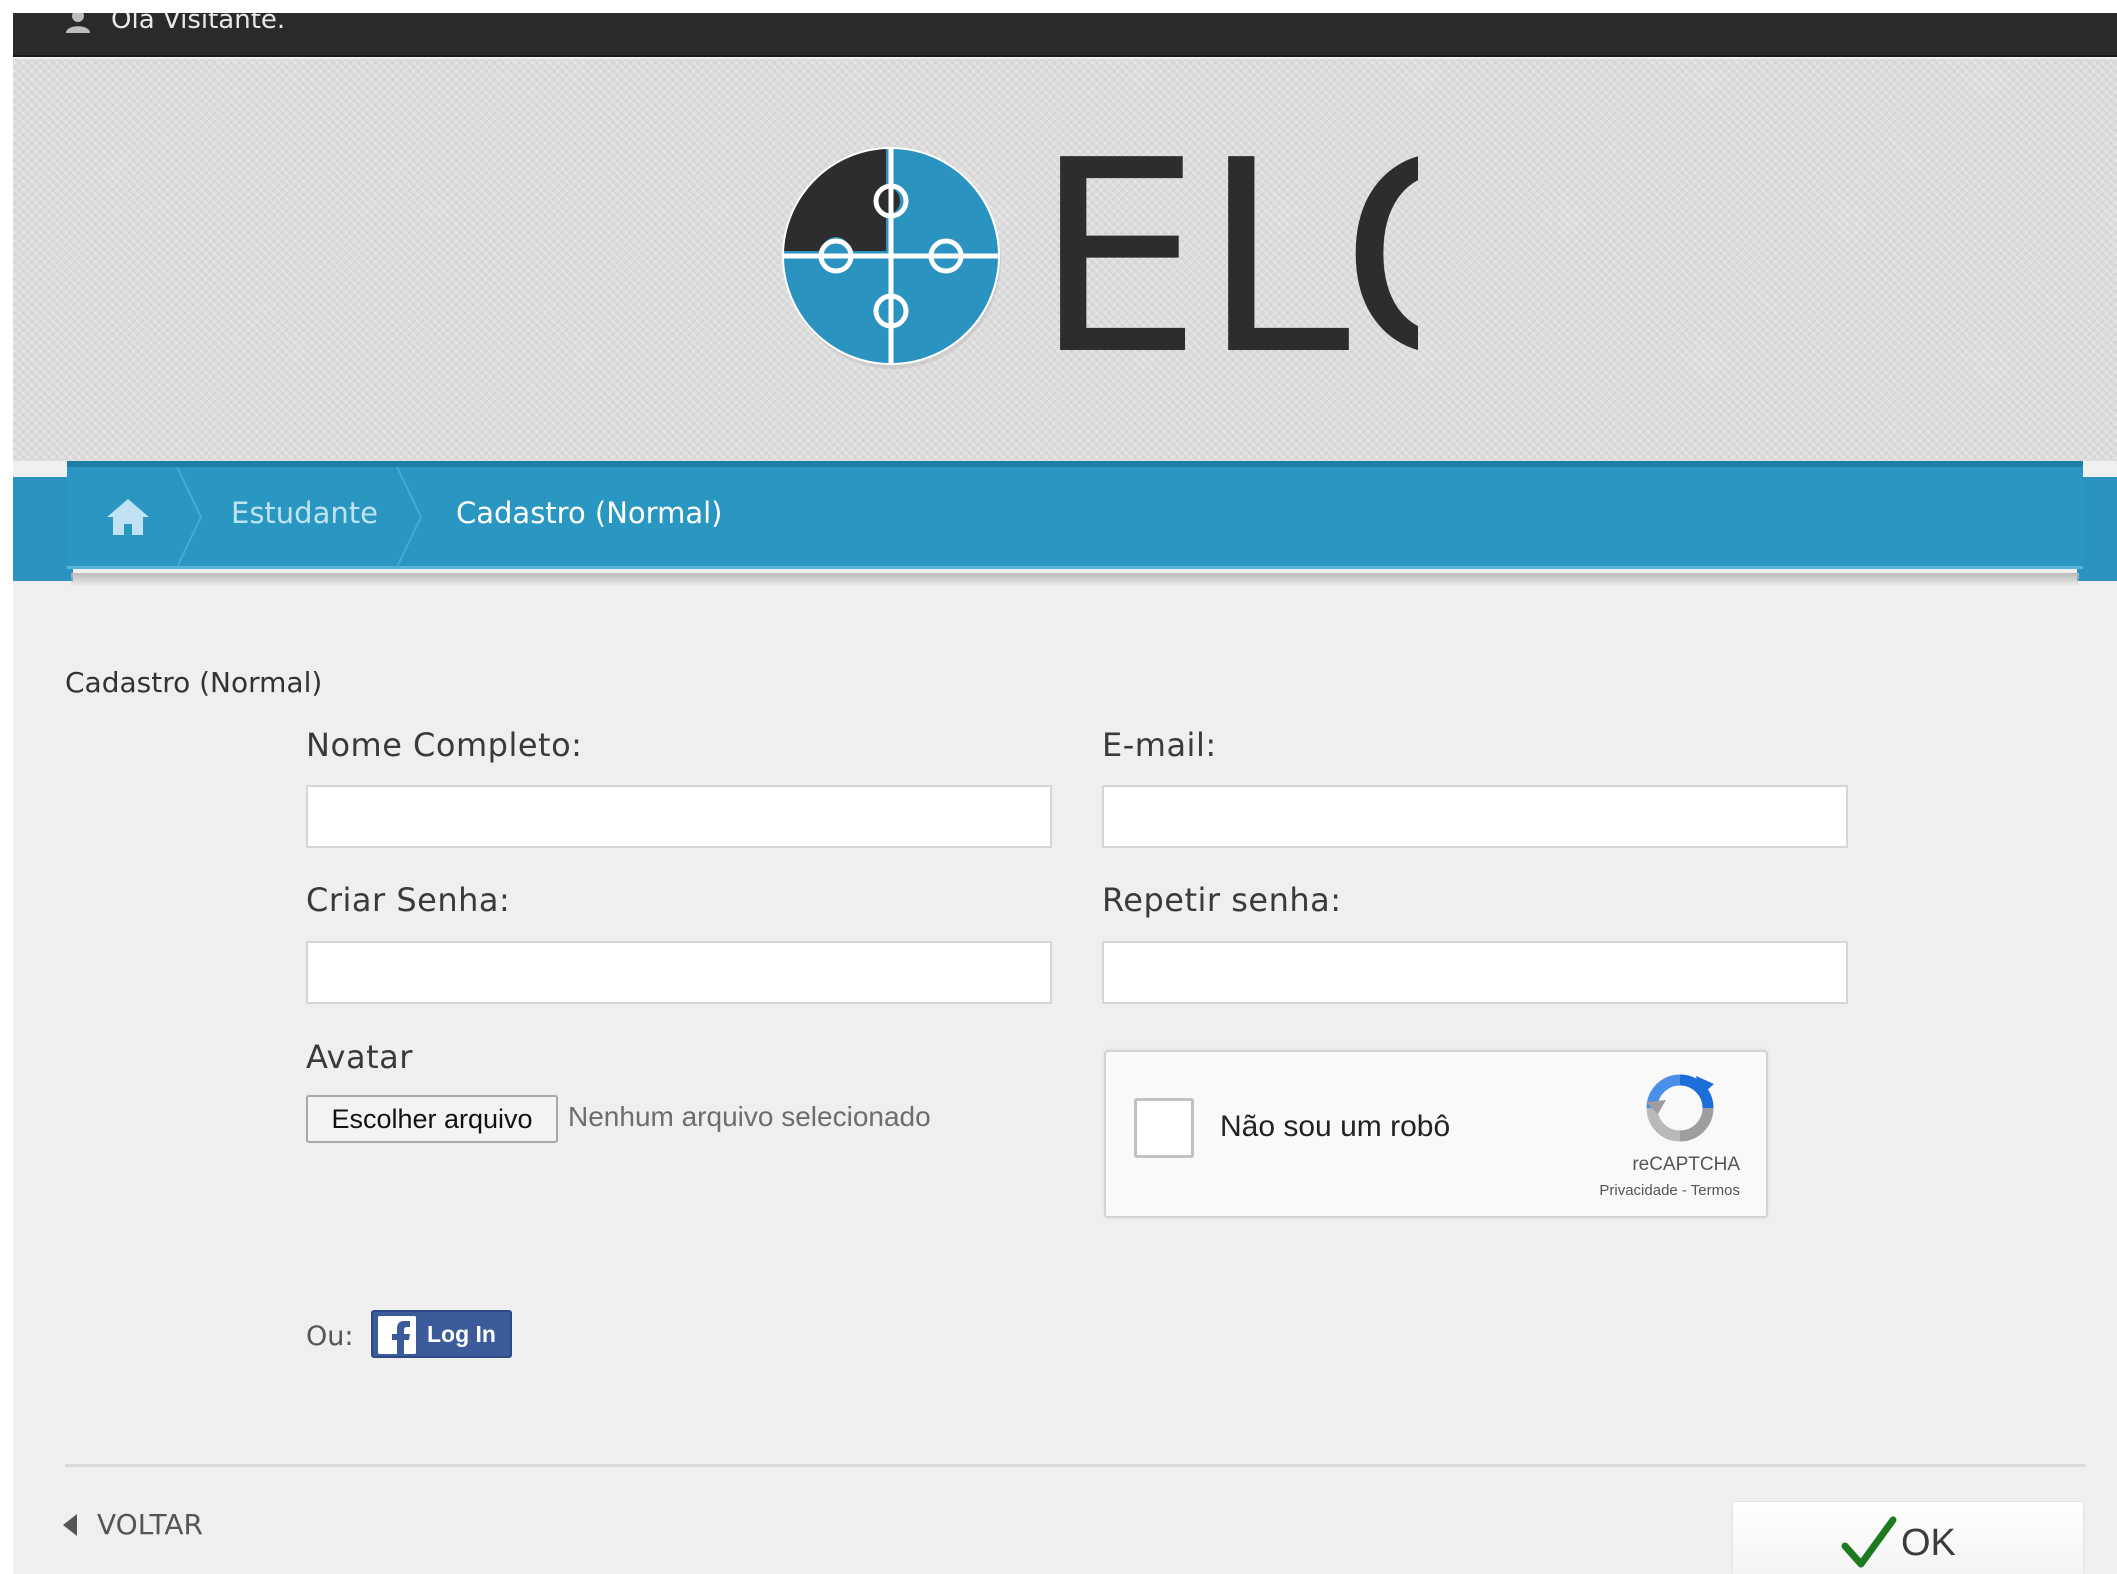 The height and width of the screenshot is (1574, 2117). Describe the element at coordinates (1222, 900) in the screenshot. I see `repeat-password-label: Repetir senha:` at that location.